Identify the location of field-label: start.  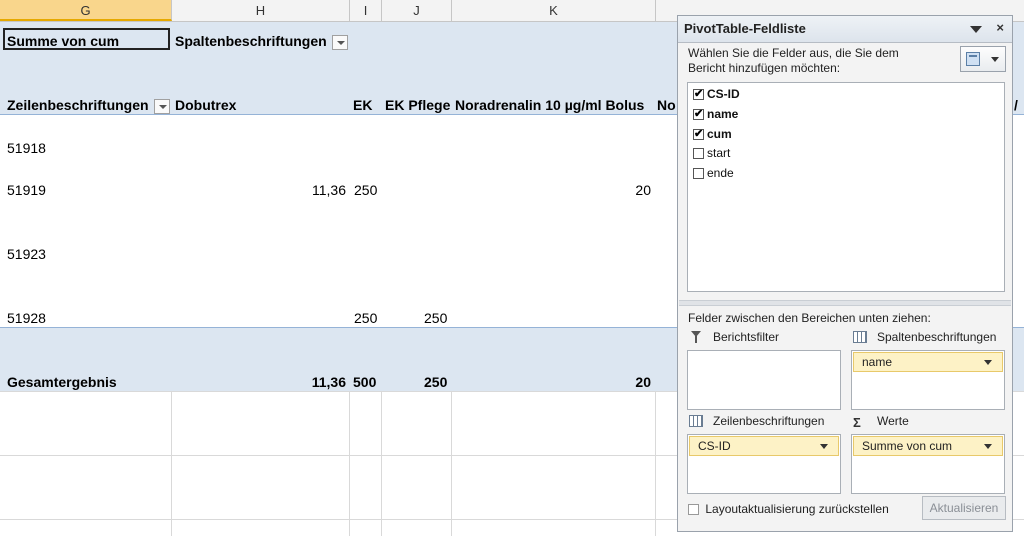
(719, 153).